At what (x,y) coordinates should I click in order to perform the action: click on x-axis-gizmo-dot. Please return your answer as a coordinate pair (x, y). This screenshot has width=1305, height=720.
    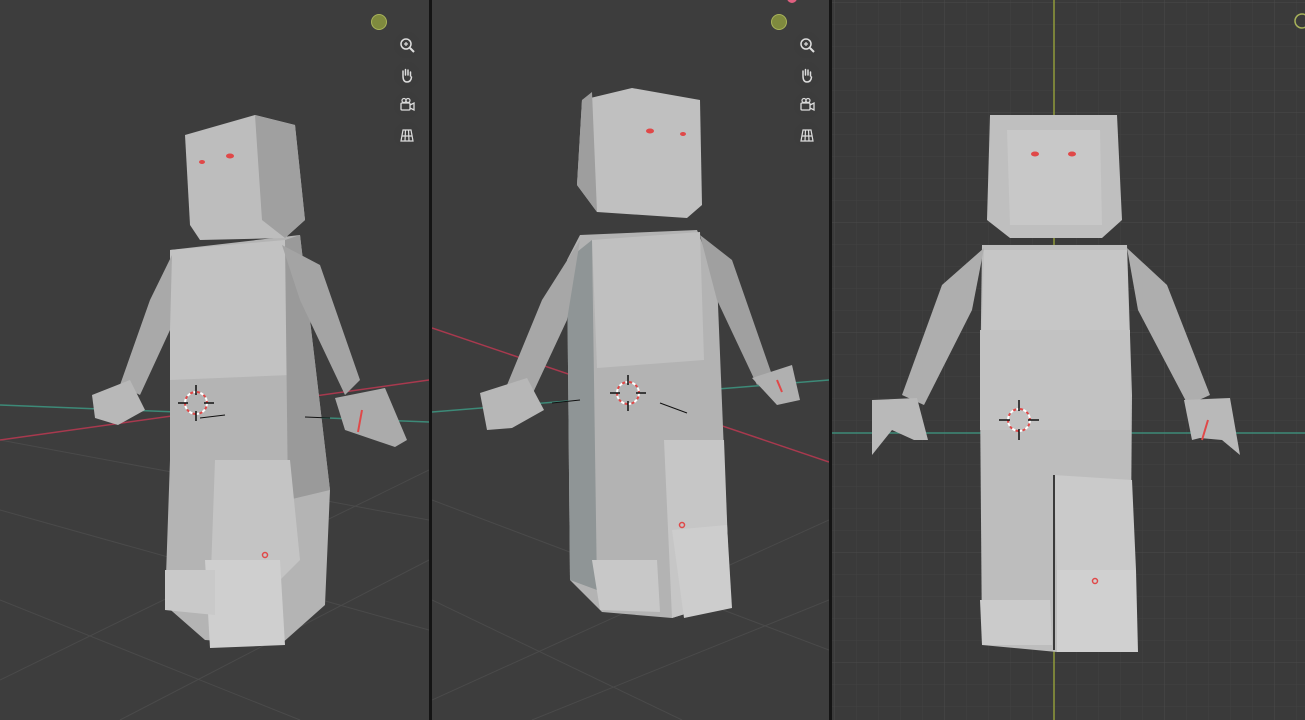
    Looking at the image, I should click on (792, 1).